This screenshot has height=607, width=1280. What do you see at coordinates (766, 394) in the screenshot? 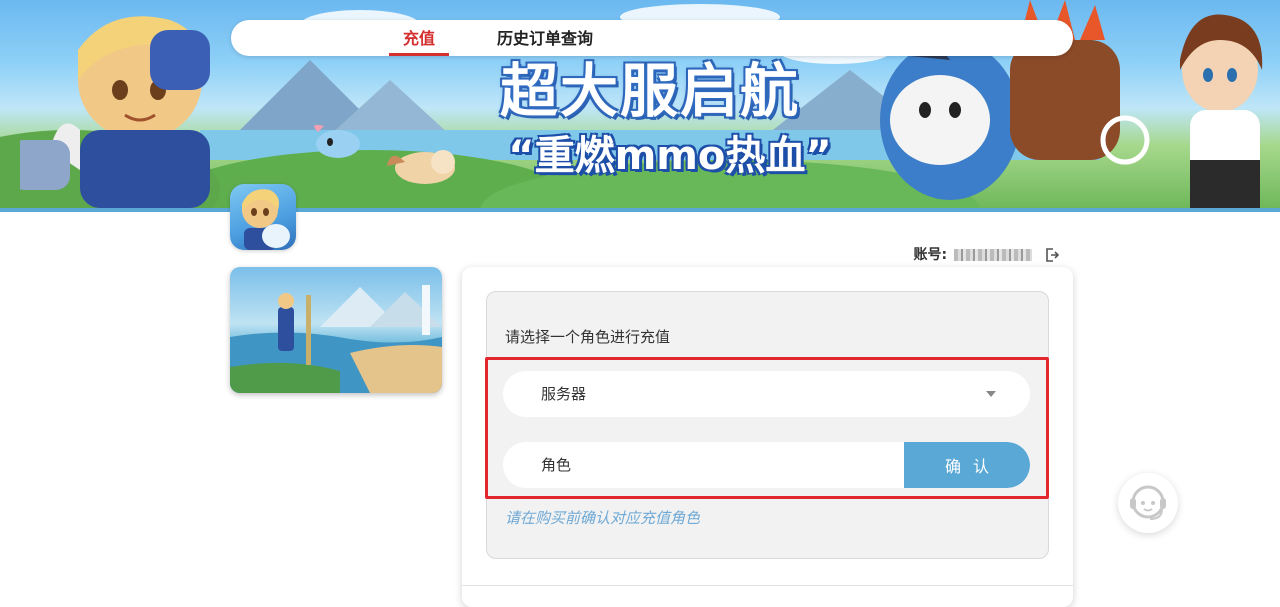
I see `server-select: 服务器` at bounding box center [766, 394].